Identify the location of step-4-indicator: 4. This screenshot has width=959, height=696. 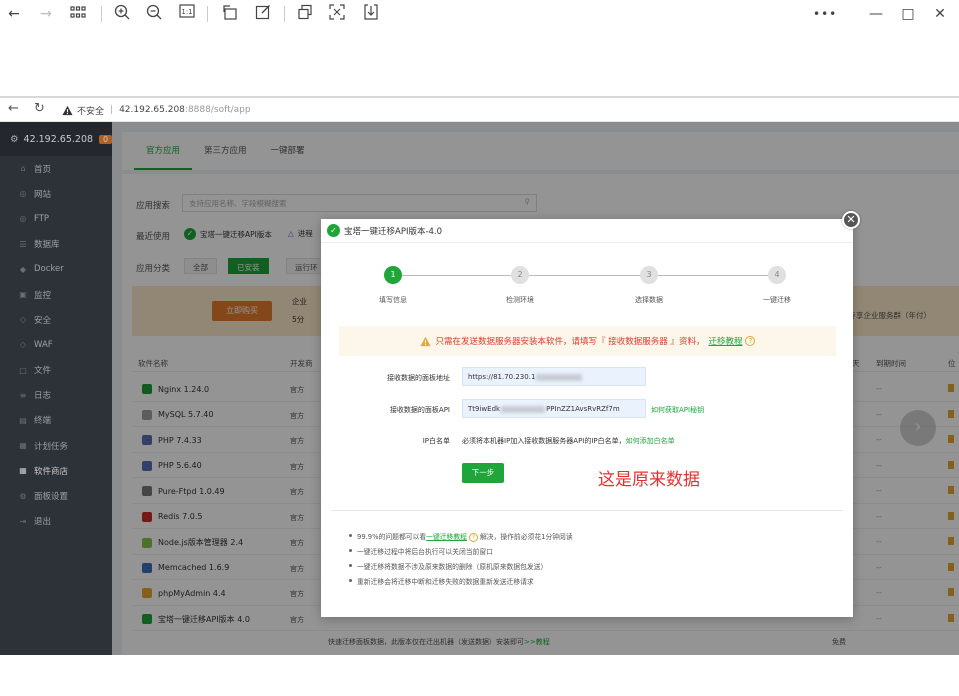
(777, 275).